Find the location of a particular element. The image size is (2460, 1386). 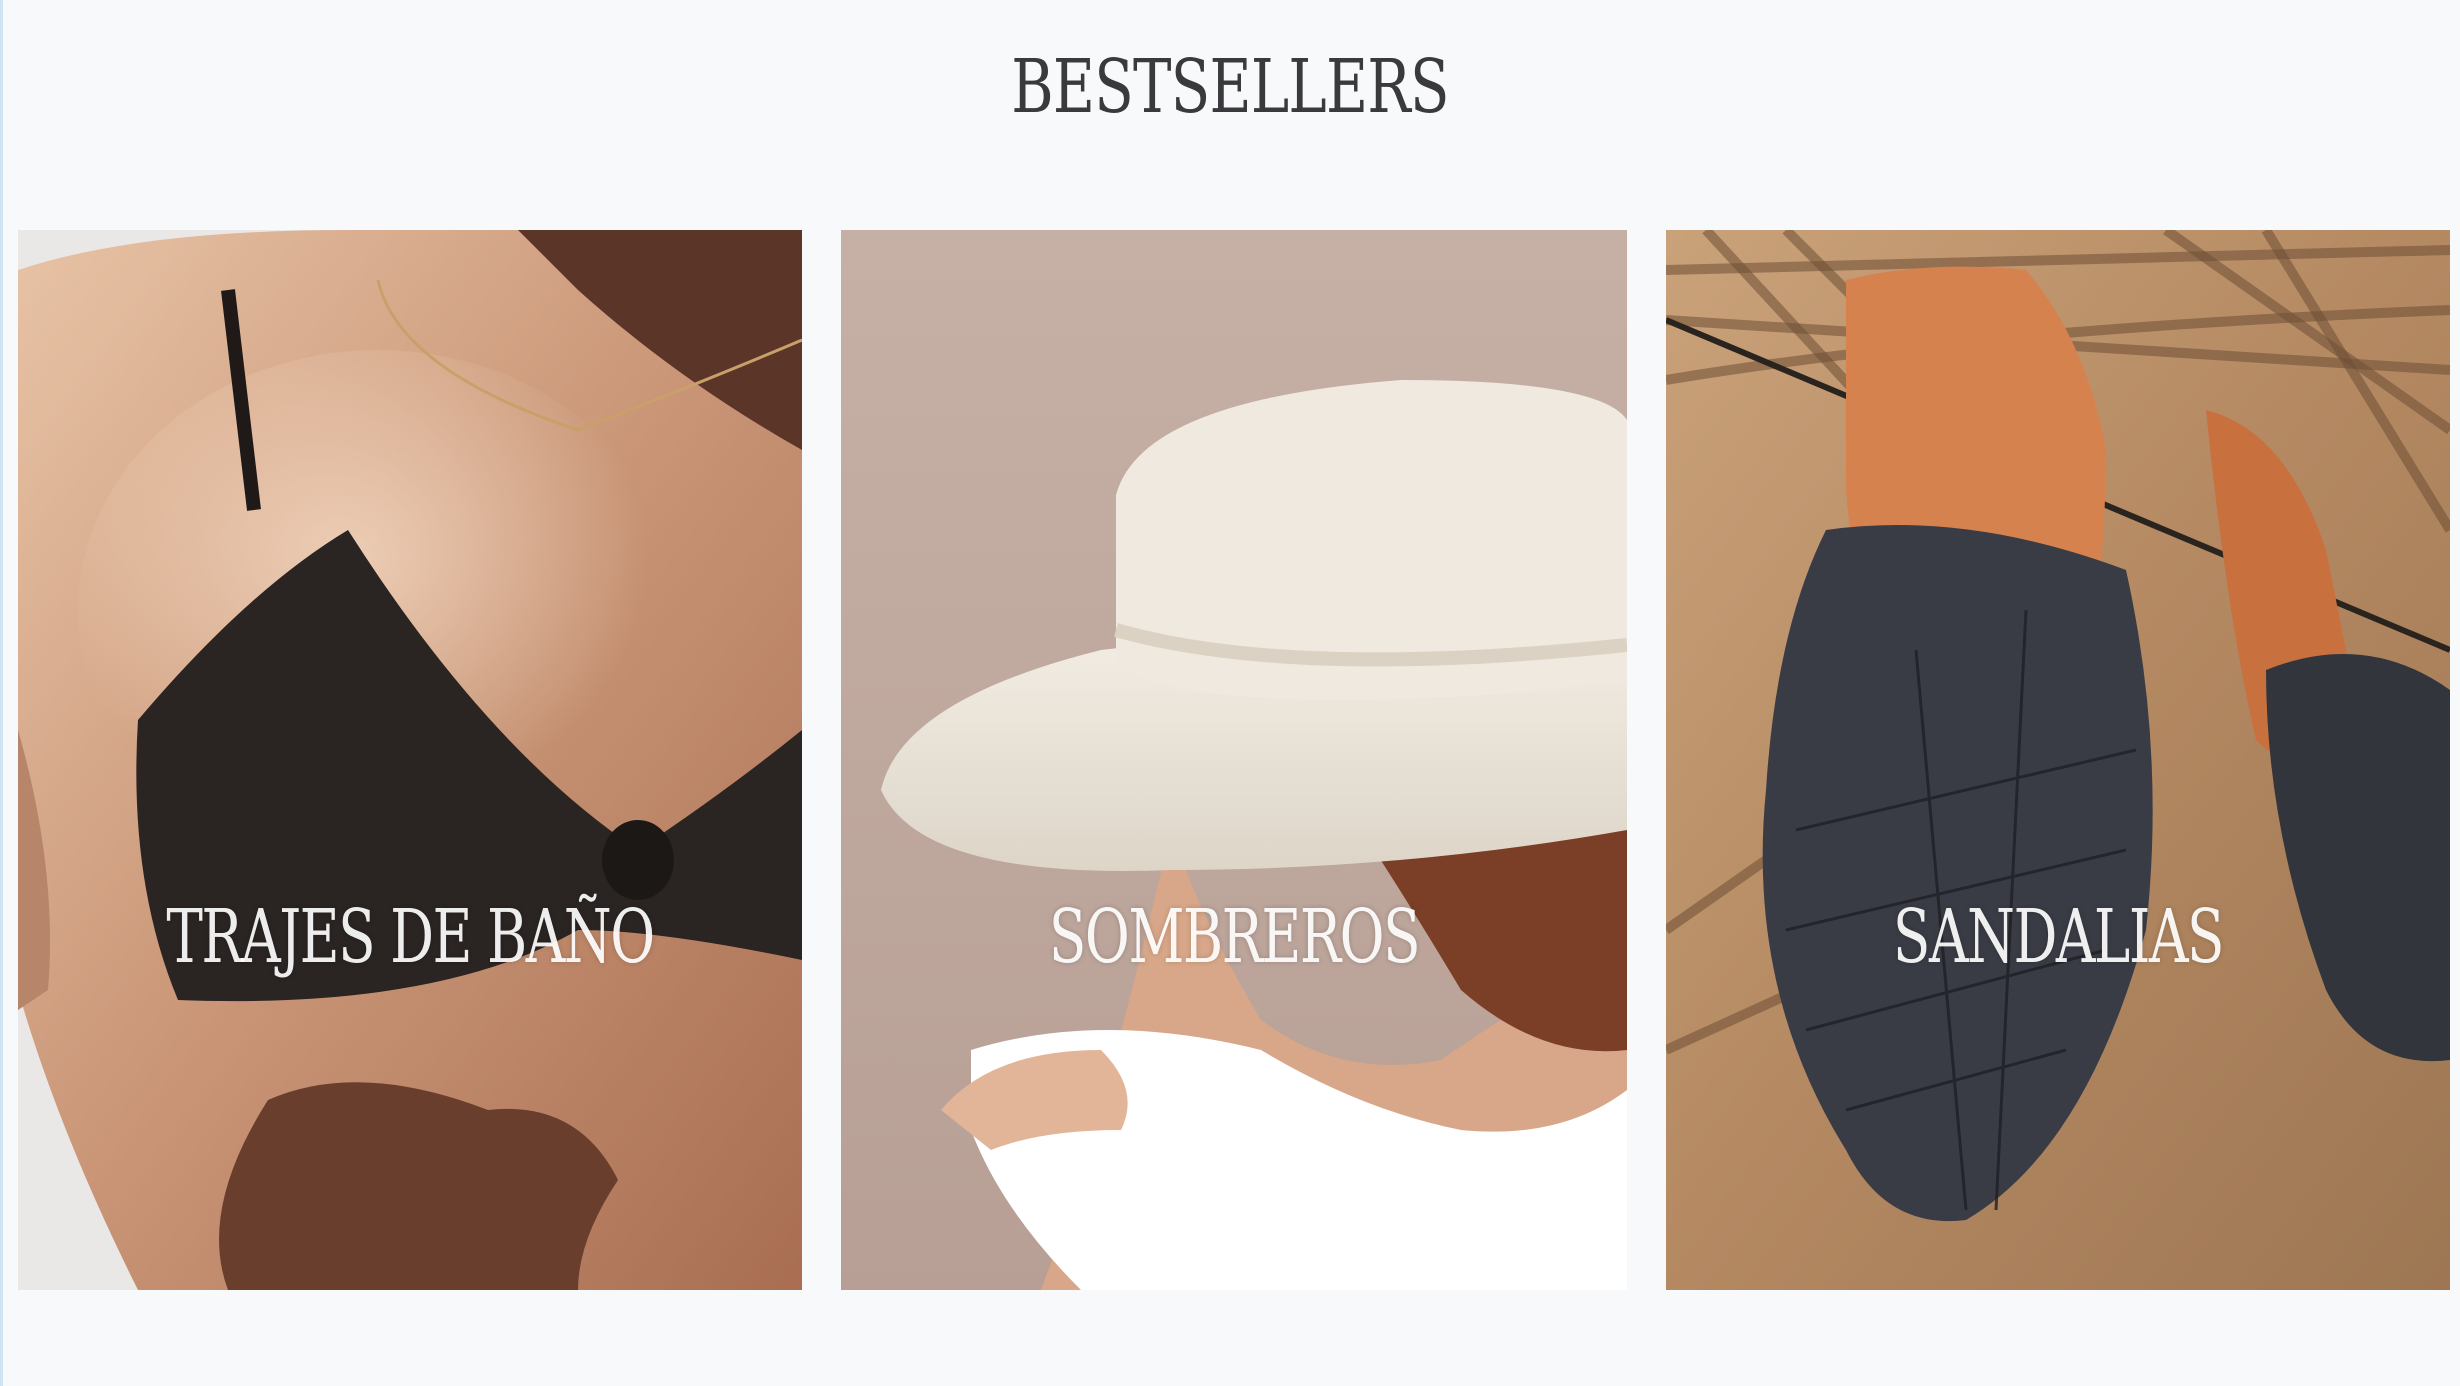

category-label: TRAJES DE BAÑO is located at coordinates (410, 937).